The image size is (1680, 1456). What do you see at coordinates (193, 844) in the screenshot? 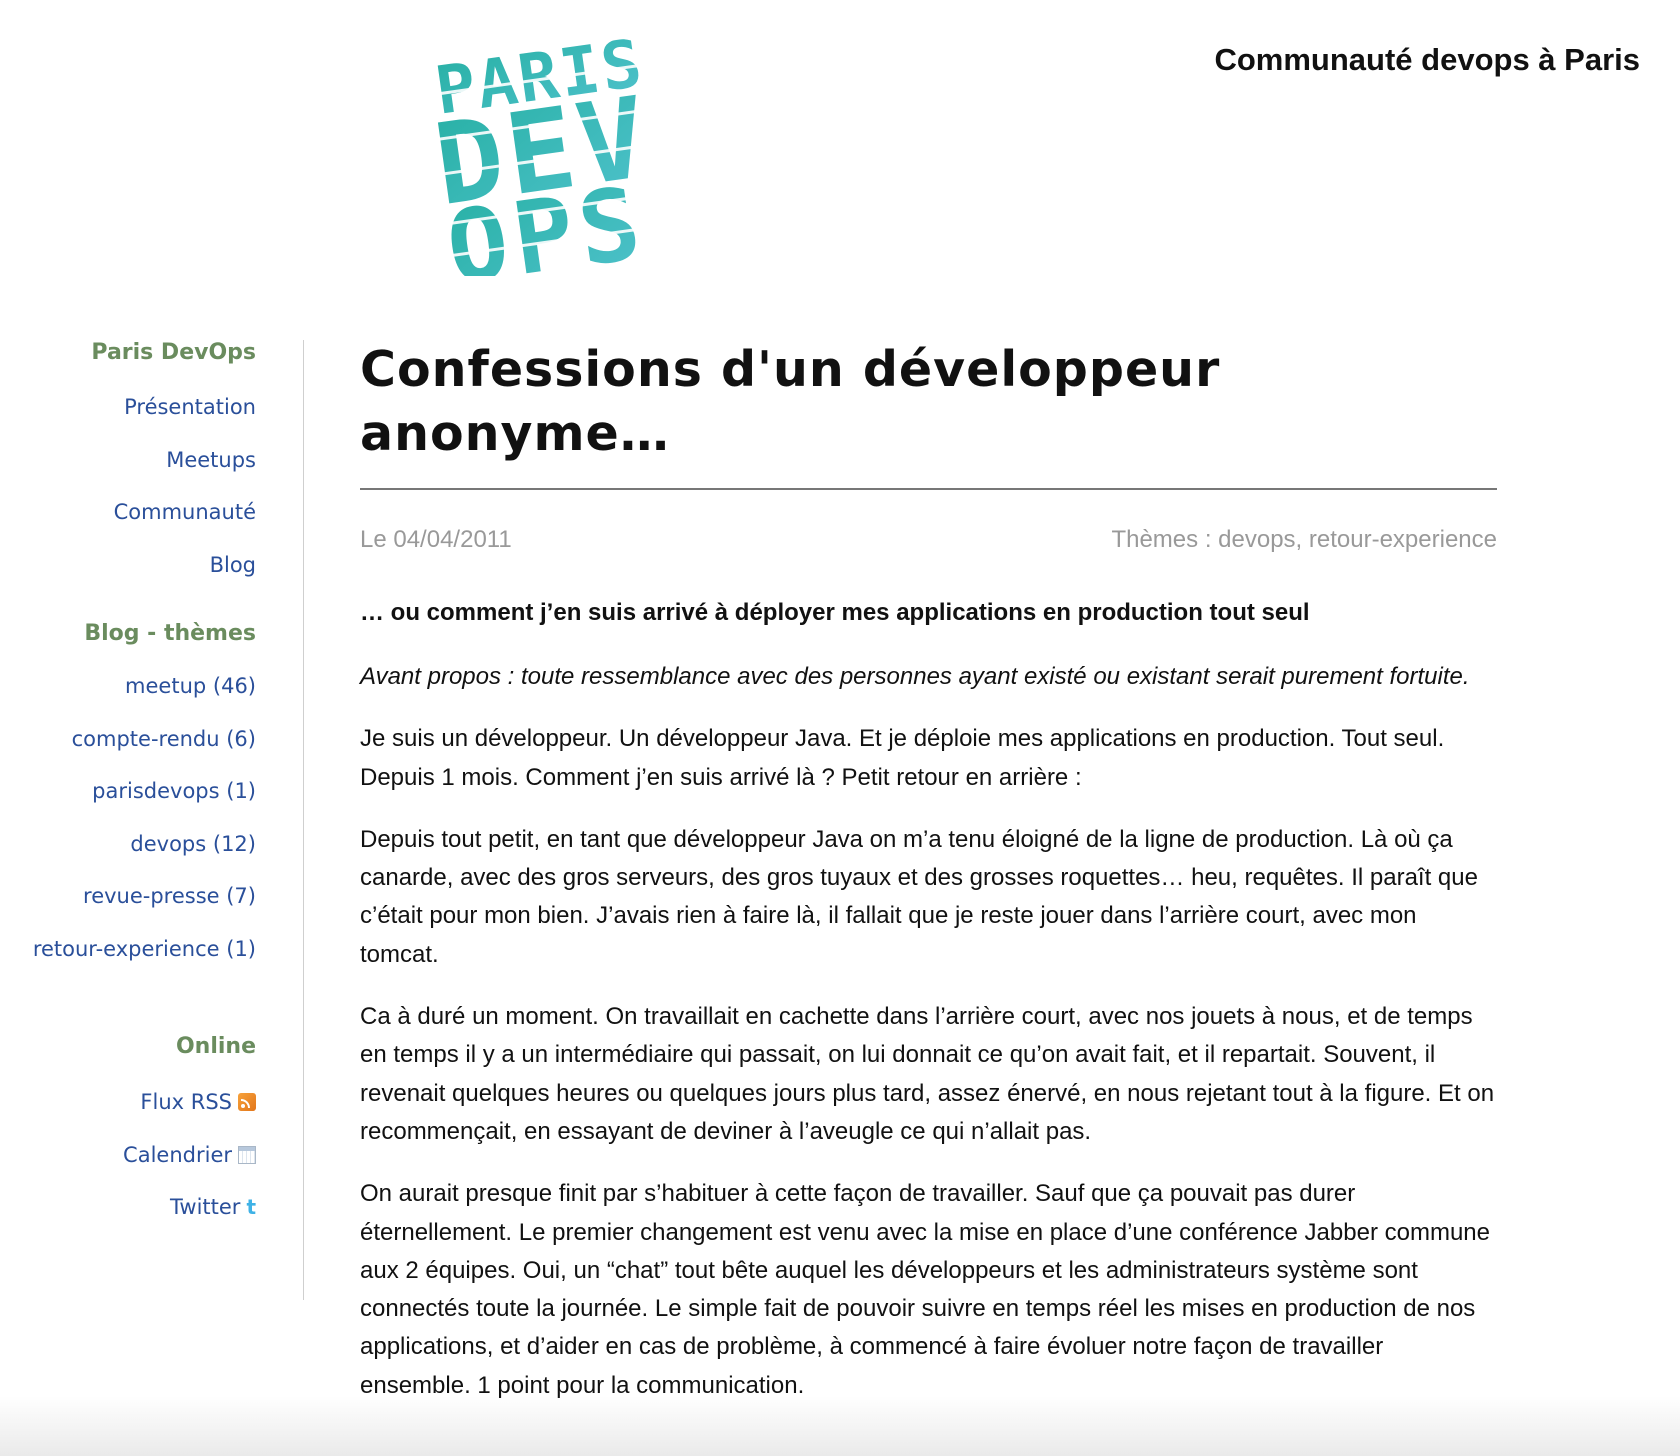
I see `theme-link-devops: devops (12)` at bounding box center [193, 844].